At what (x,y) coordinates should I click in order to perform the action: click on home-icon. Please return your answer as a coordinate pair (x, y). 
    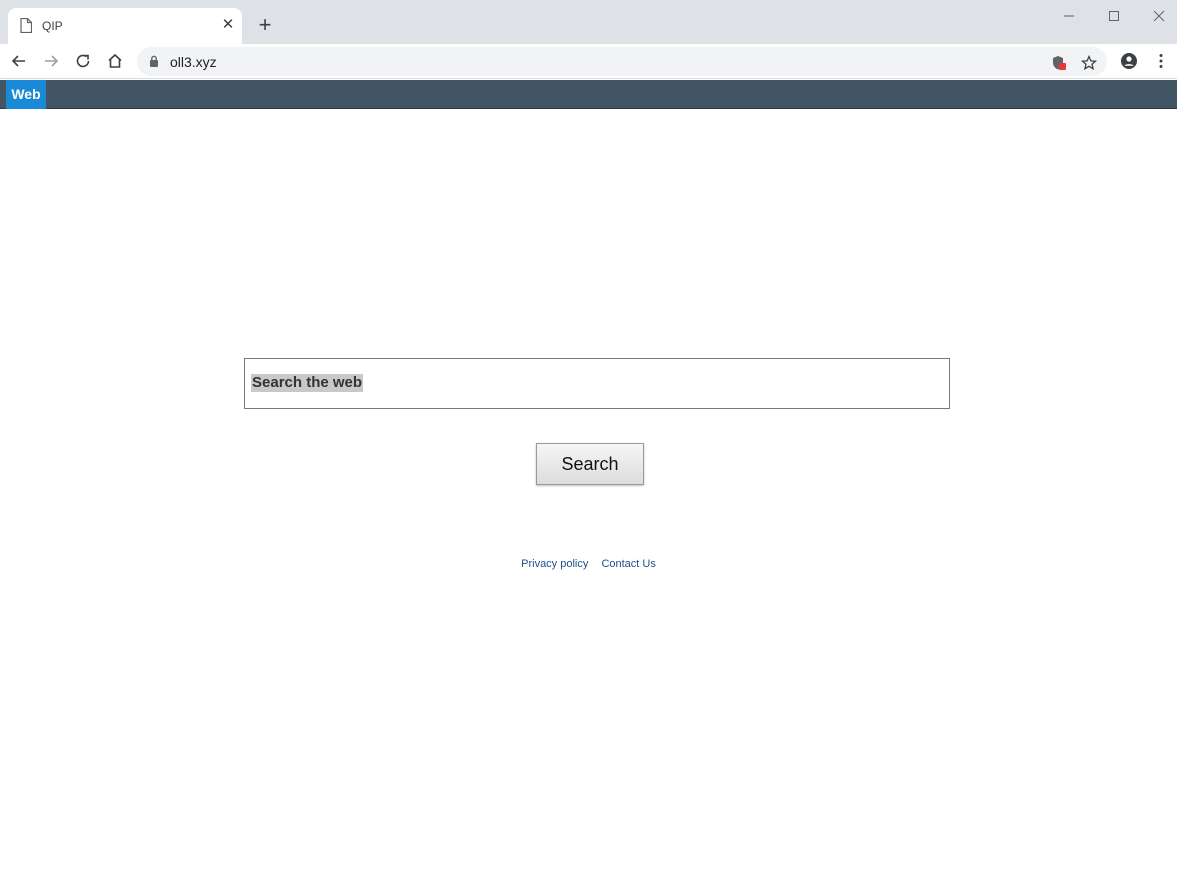
    Looking at the image, I should click on (115, 61).